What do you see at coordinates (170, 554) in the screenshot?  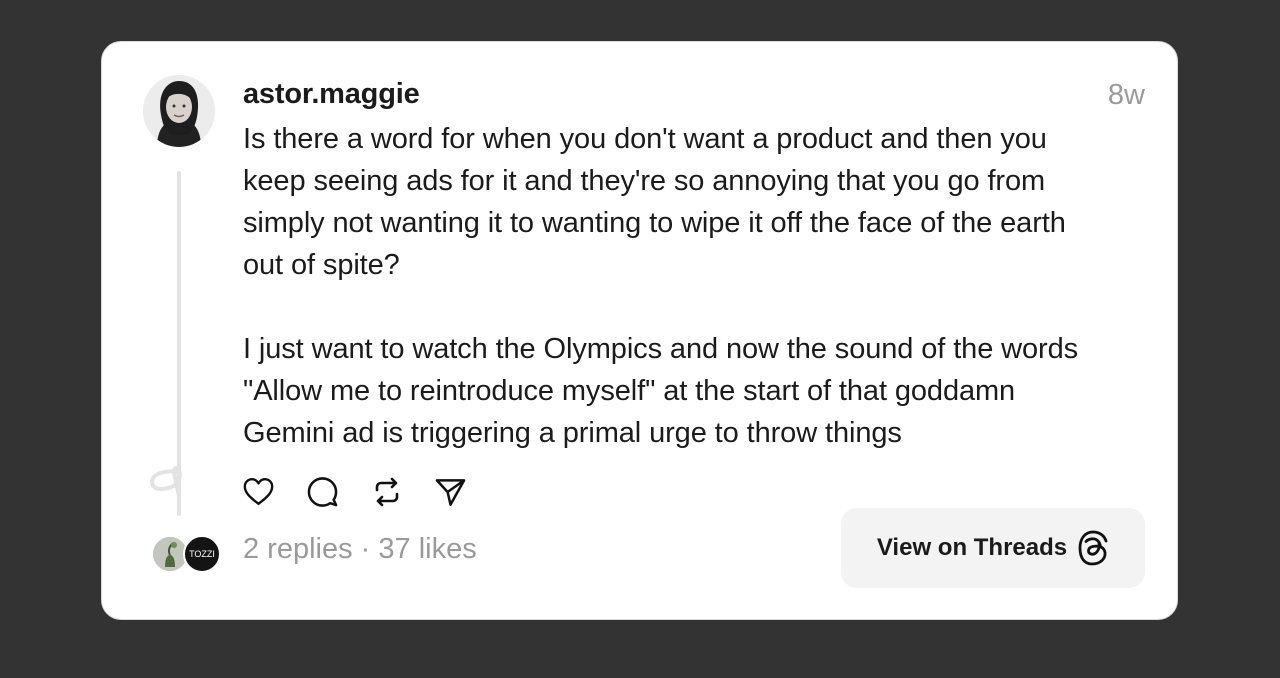 I see `plant-avatar-image` at bounding box center [170, 554].